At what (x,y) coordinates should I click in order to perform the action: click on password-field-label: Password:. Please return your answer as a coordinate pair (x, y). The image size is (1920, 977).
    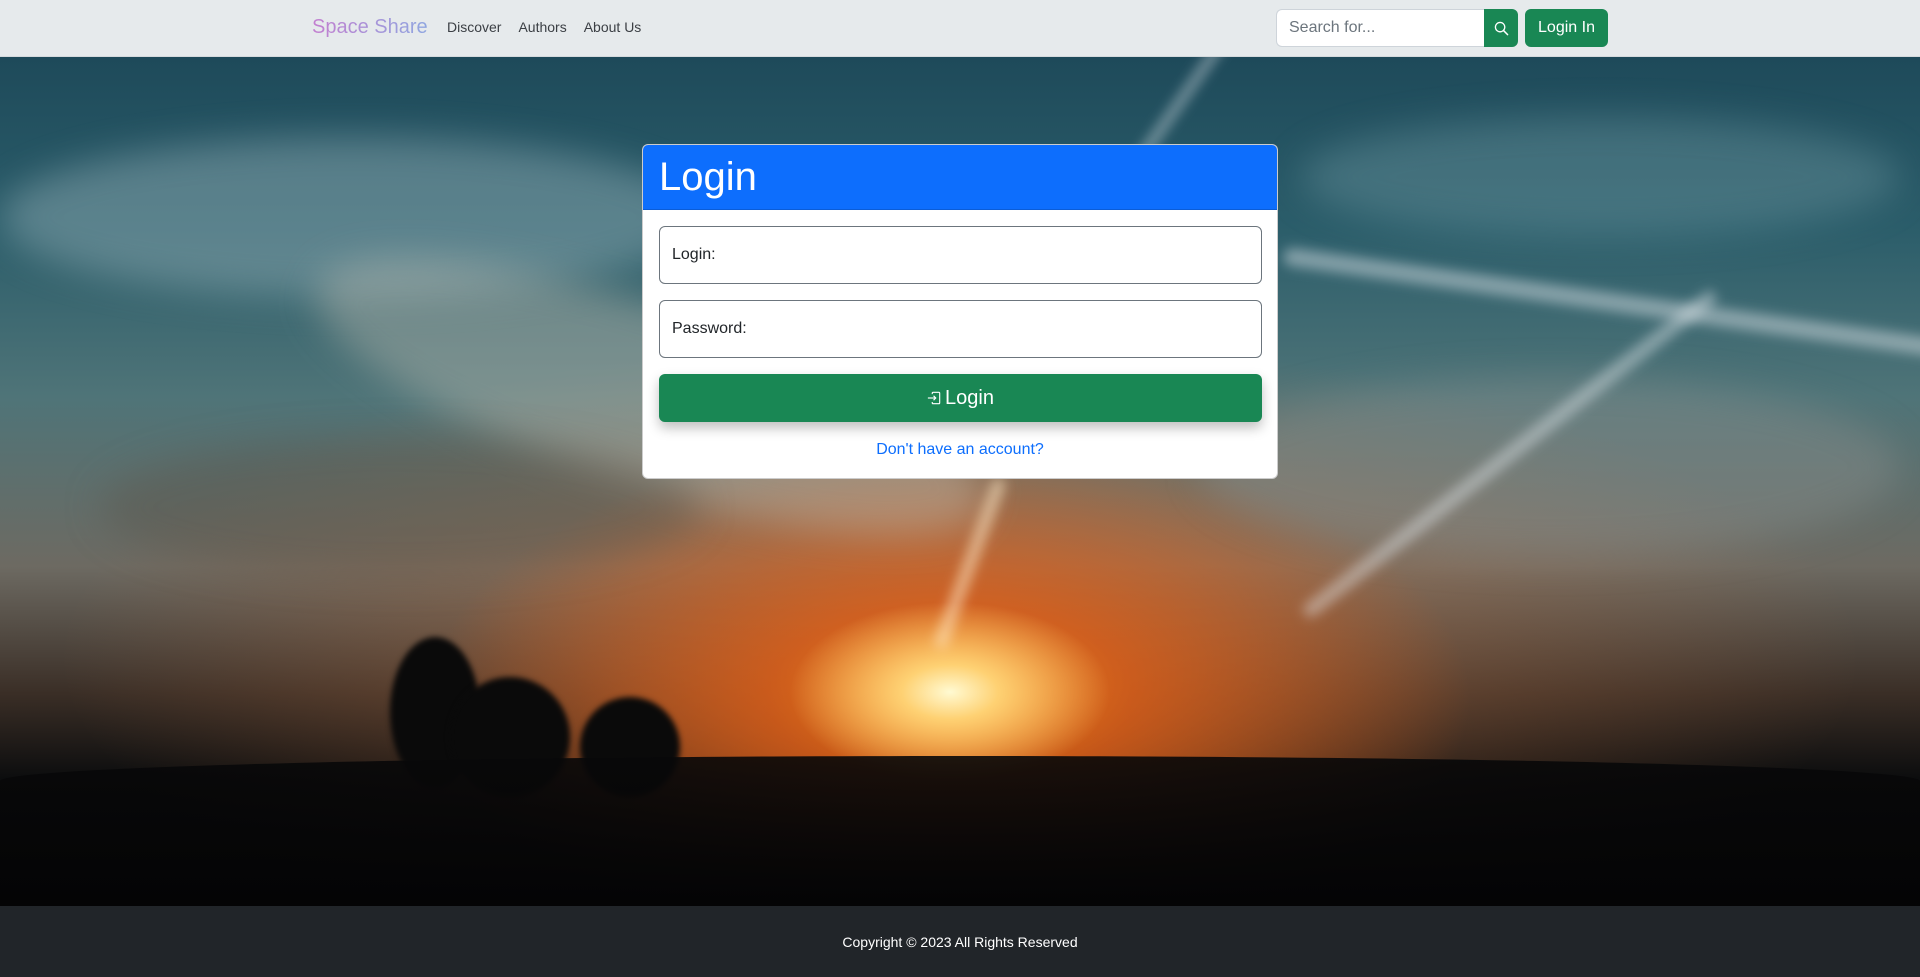
    Looking at the image, I should click on (709, 328).